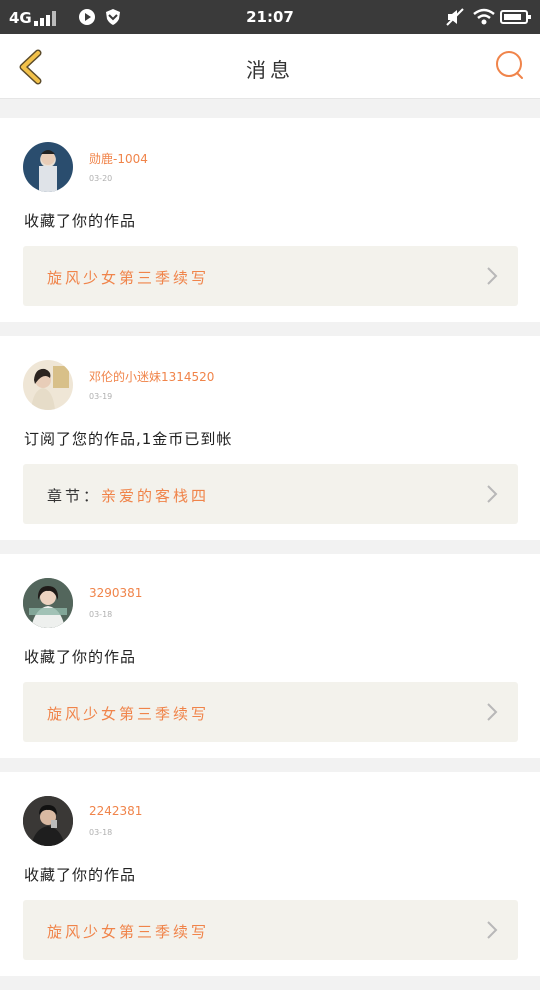 The height and width of the screenshot is (990, 540). Describe the element at coordinates (115, 593) in the screenshot. I see `username: 3290381` at that location.